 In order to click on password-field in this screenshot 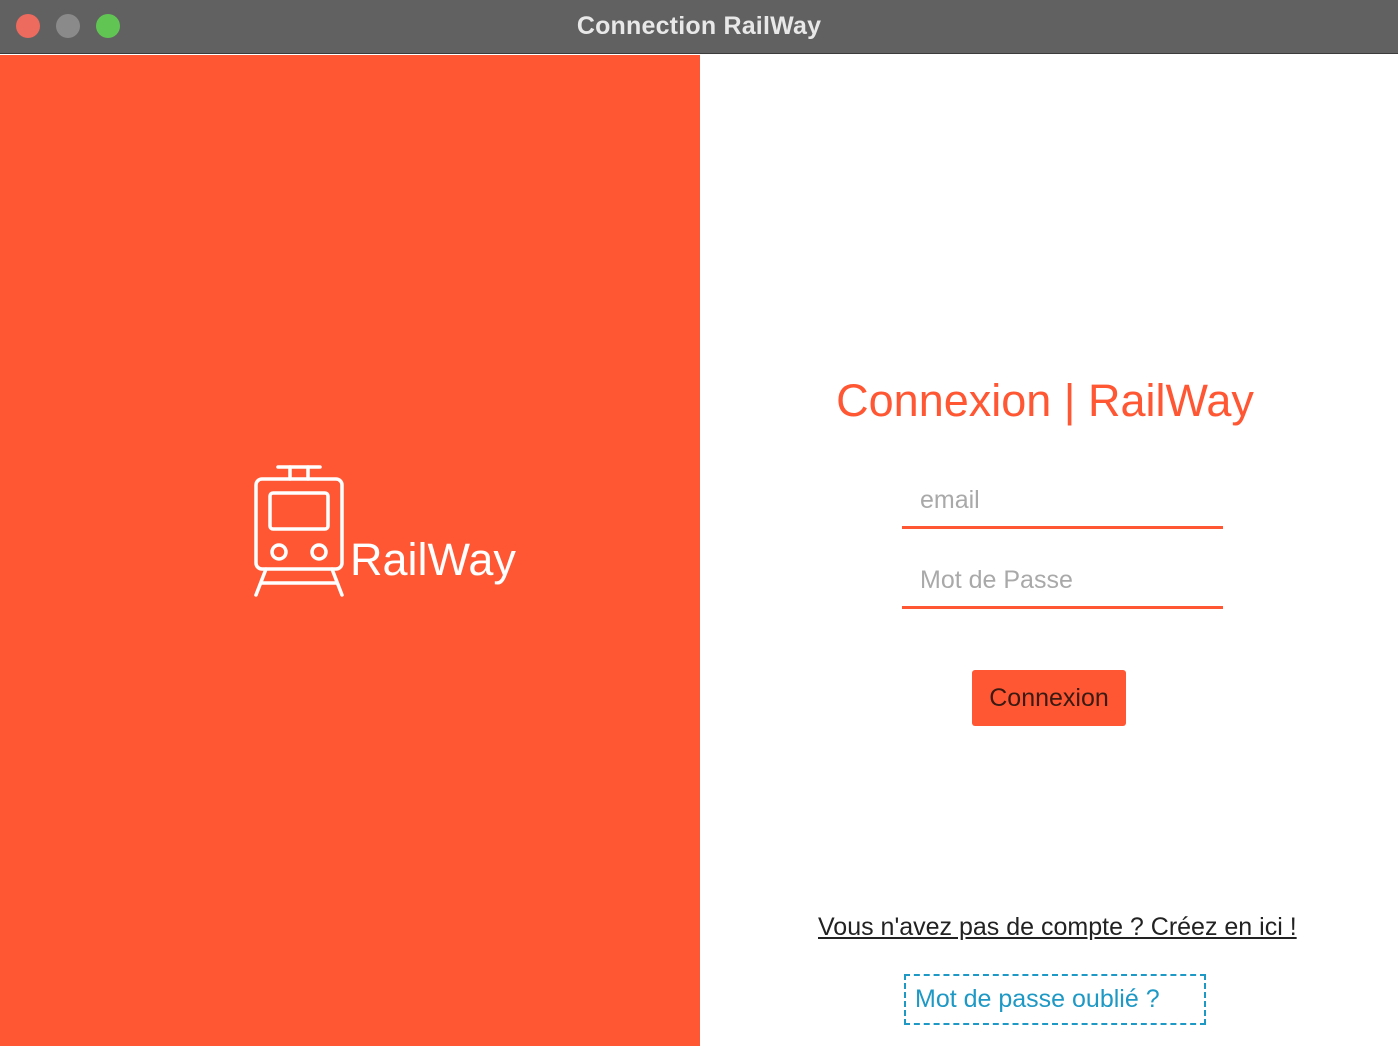, I will do `click(1062, 582)`.